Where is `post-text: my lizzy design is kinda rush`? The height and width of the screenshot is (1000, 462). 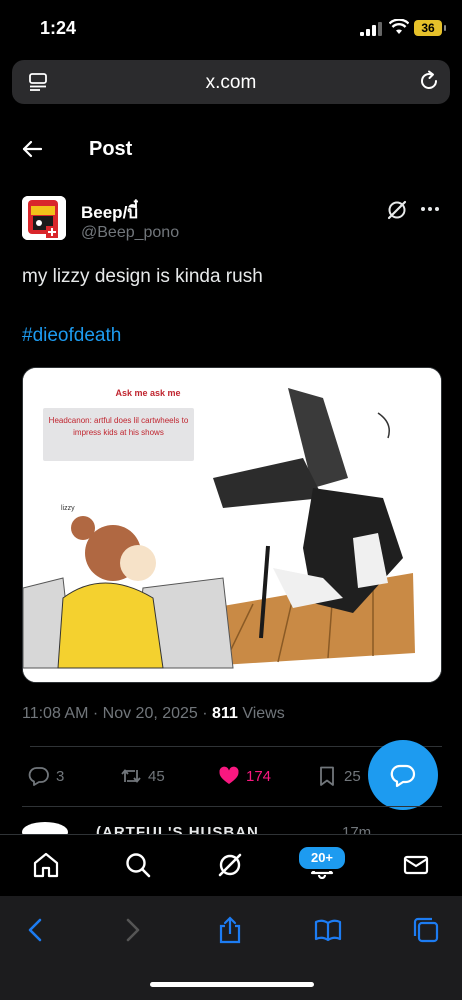 post-text: my lizzy design is kinda rush is located at coordinates (142, 276).